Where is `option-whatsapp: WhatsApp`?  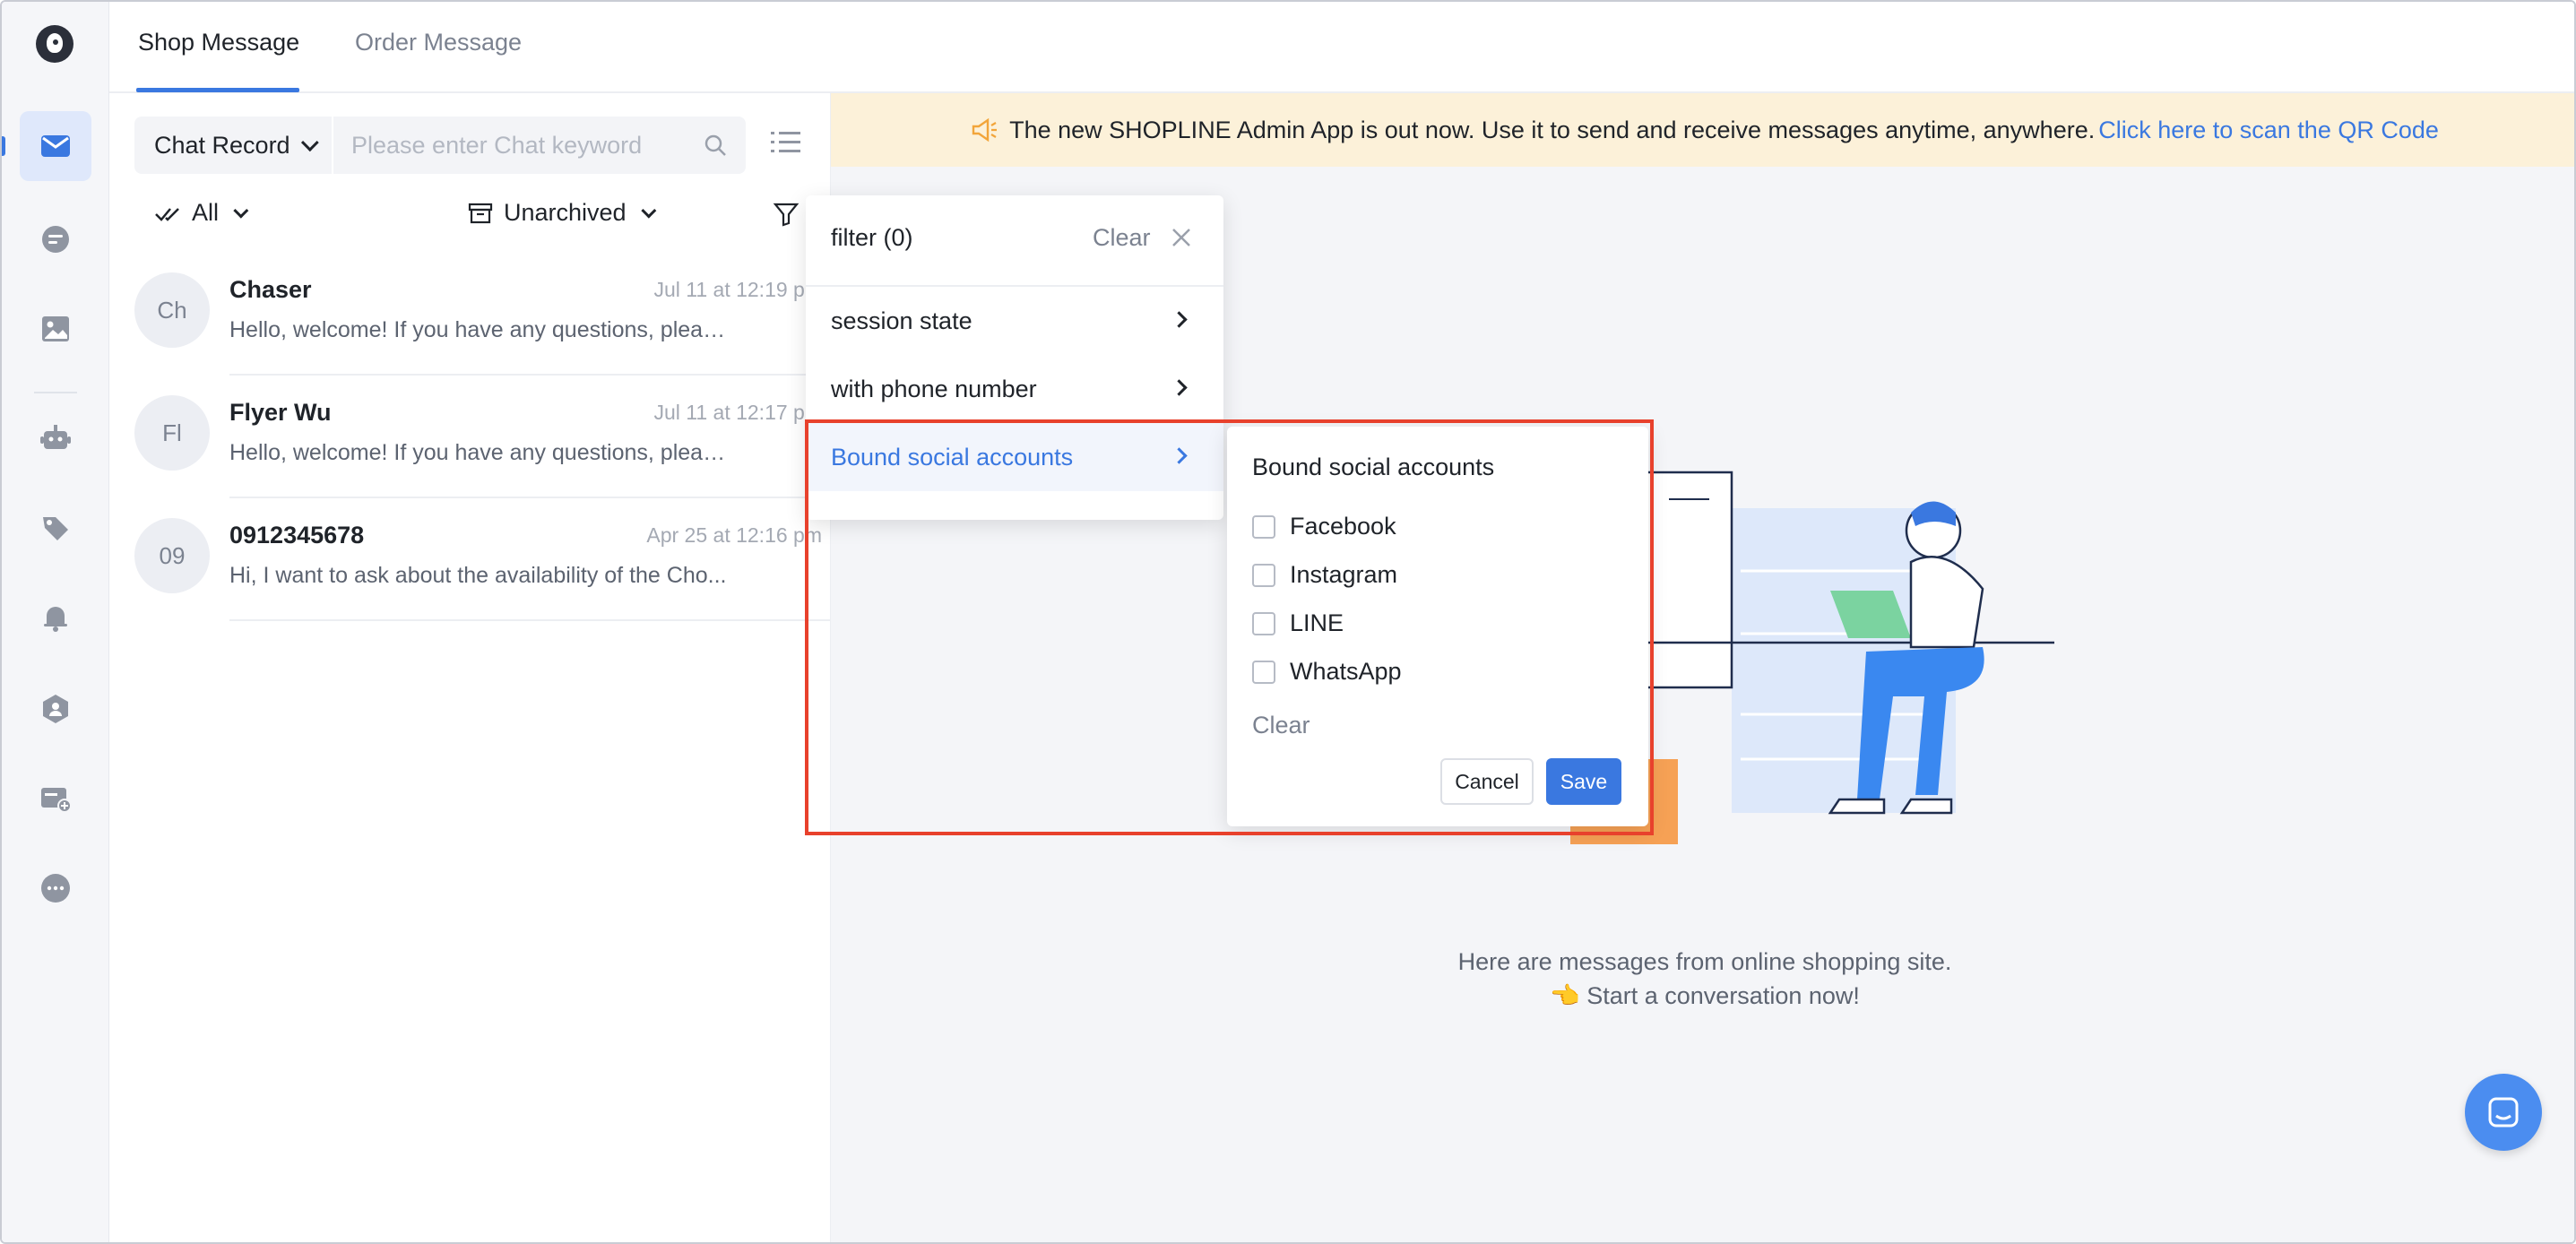 option-whatsapp: WhatsApp is located at coordinates (1327, 672).